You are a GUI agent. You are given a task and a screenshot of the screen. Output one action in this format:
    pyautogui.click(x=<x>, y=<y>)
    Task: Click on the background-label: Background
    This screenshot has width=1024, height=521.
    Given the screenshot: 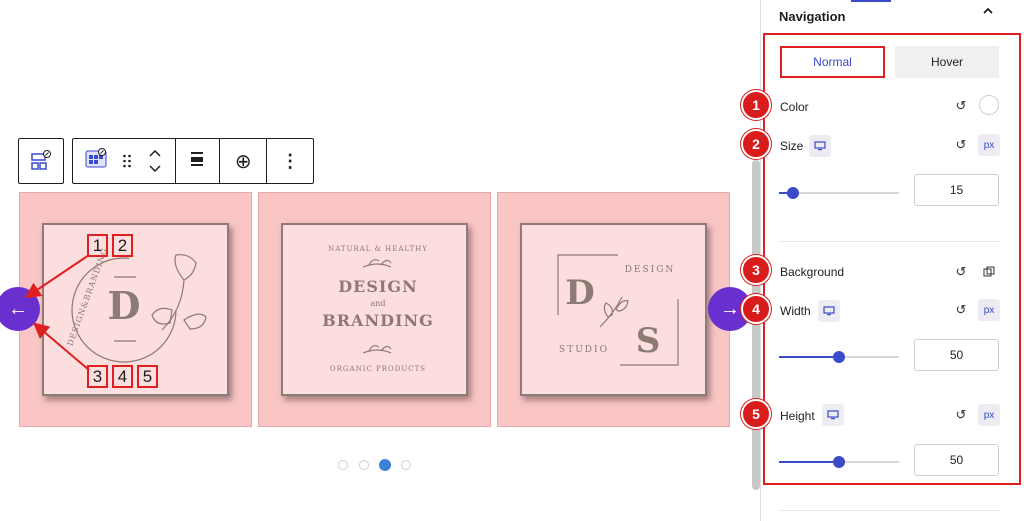 What is the action you would take?
    pyautogui.click(x=812, y=272)
    